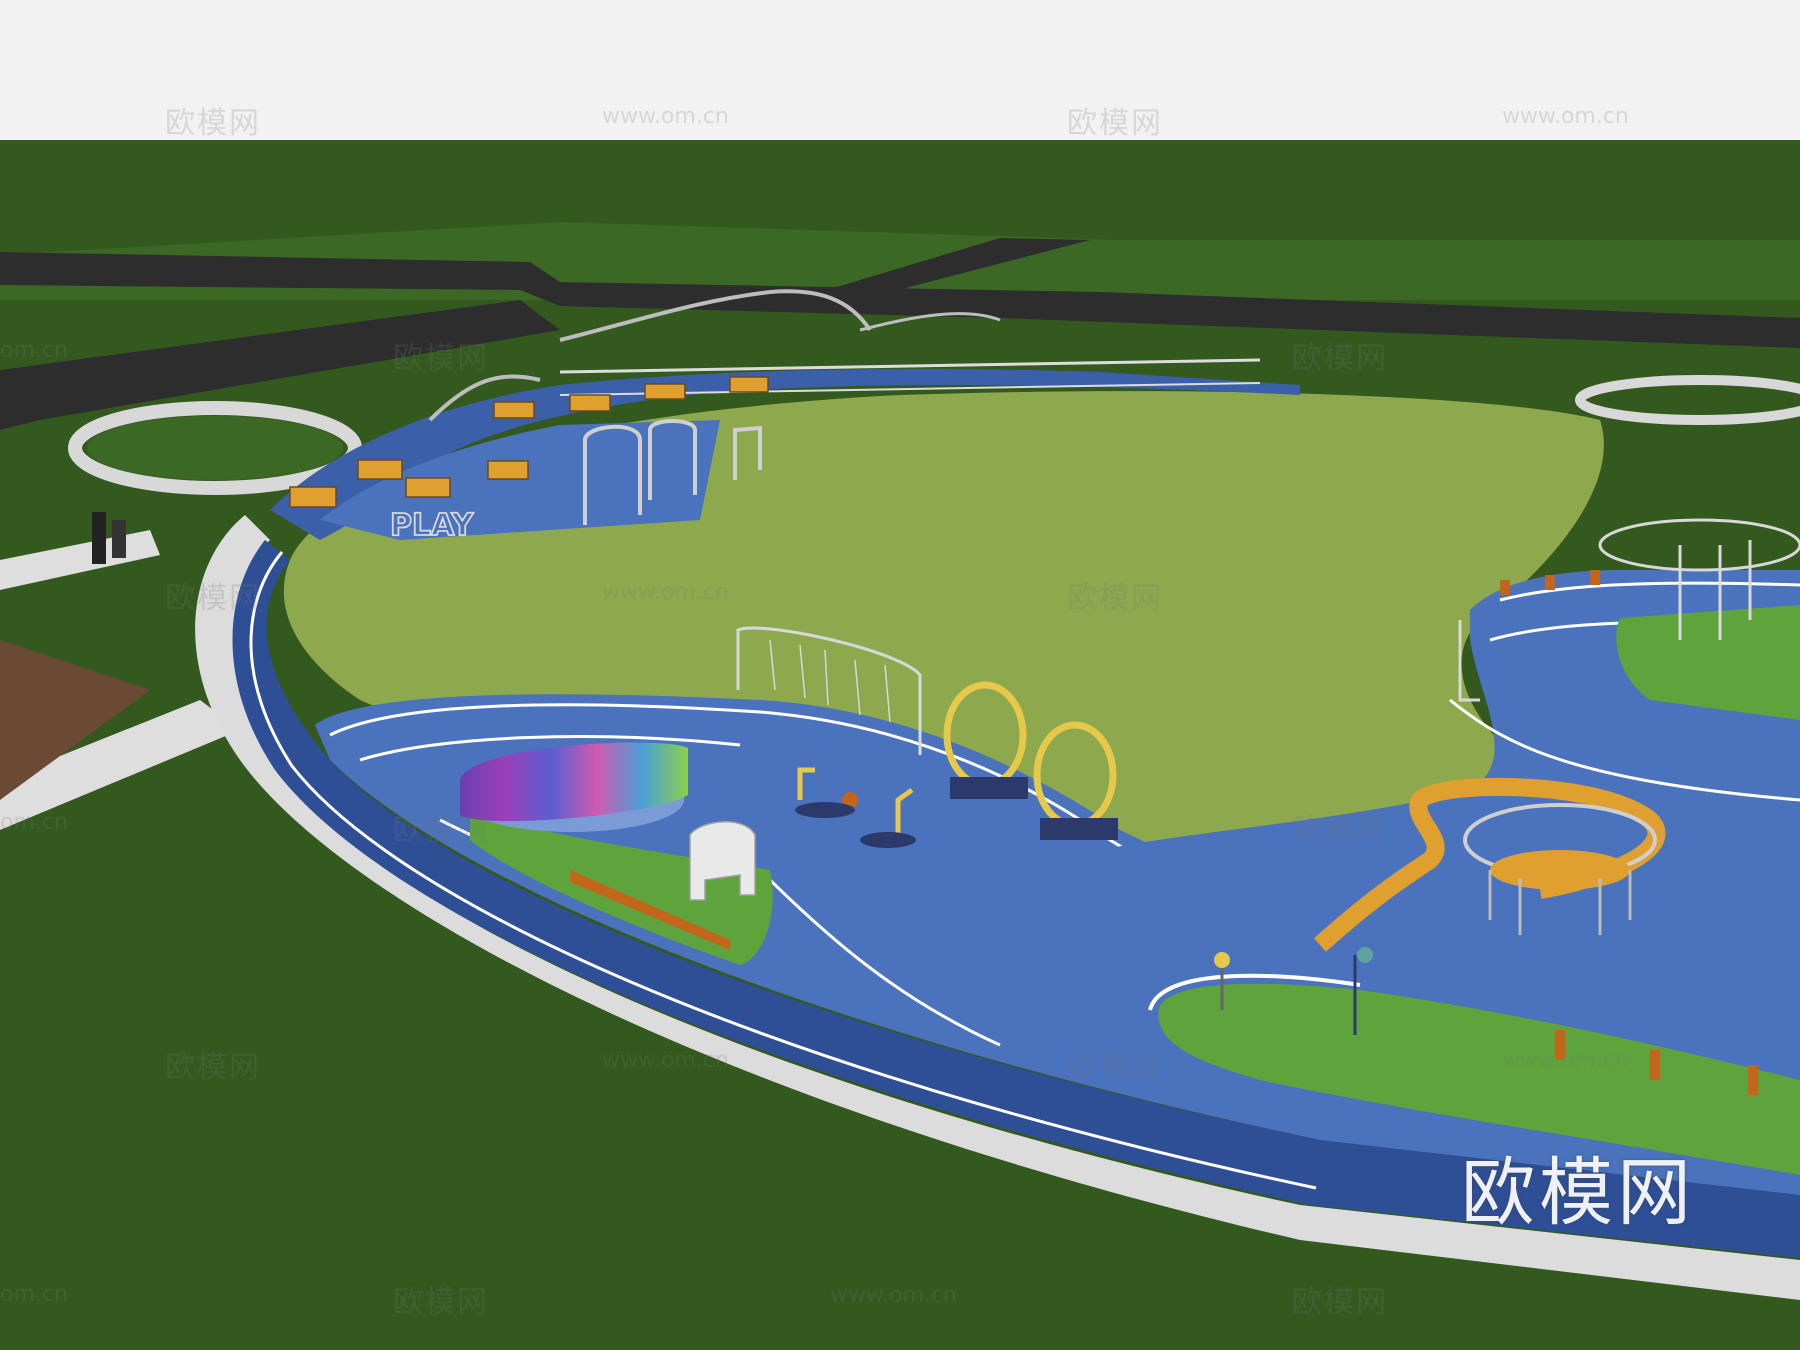 The height and width of the screenshot is (1350, 1800). Describe the element at coordinates (432, 525) in the screenshot. I see `play-sign: PLAY` at that location.